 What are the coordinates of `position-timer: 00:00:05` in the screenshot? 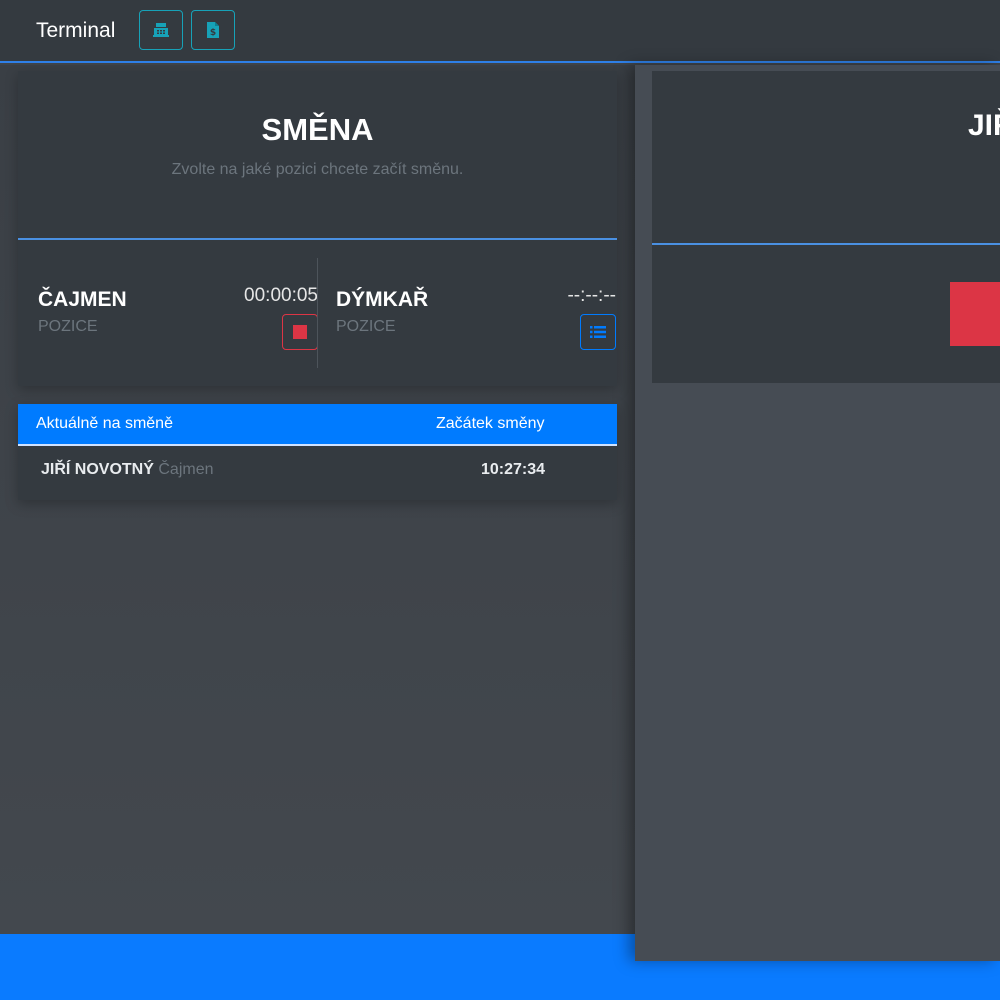 It's located at (281, 295).